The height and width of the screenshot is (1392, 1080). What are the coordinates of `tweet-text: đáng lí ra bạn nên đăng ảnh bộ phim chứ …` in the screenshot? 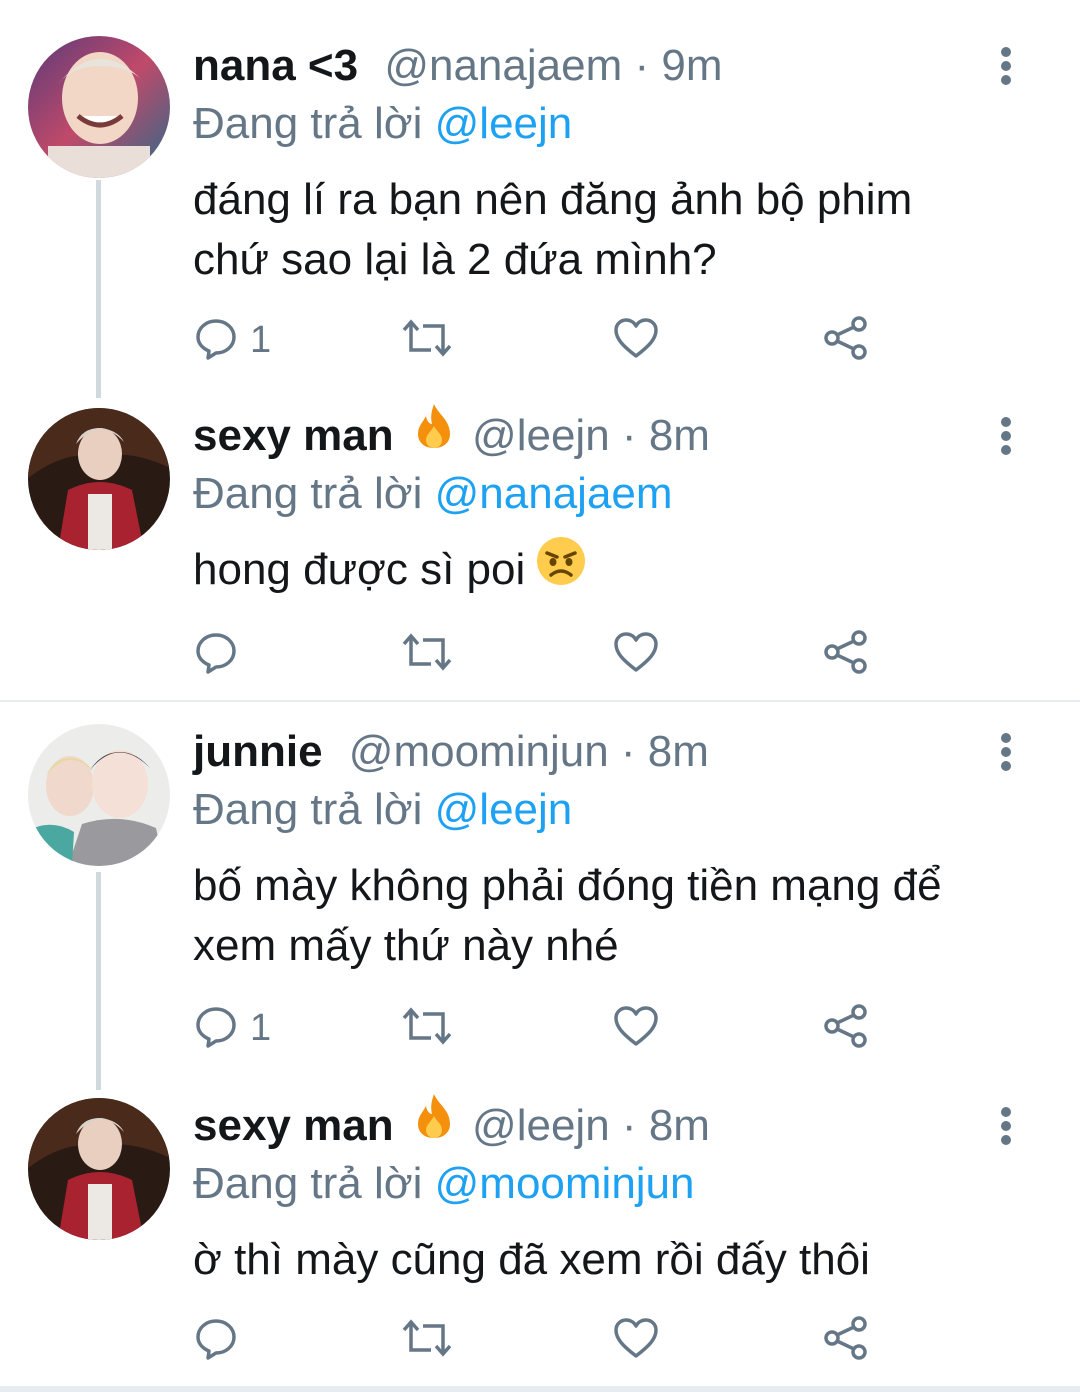 It's located at (623, 230).